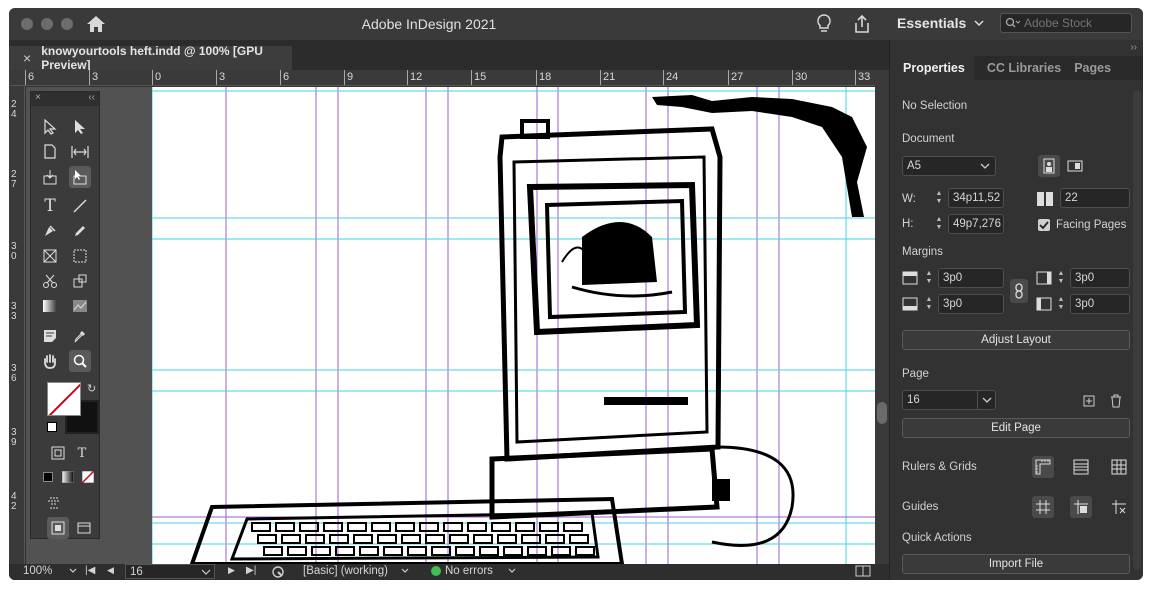 This screenshot has height=590, width=1159. What do you see at coordinates (80, 336) in the screenshot?
I see `eyedropper-tool-icon` at bounding box center [80, 336].